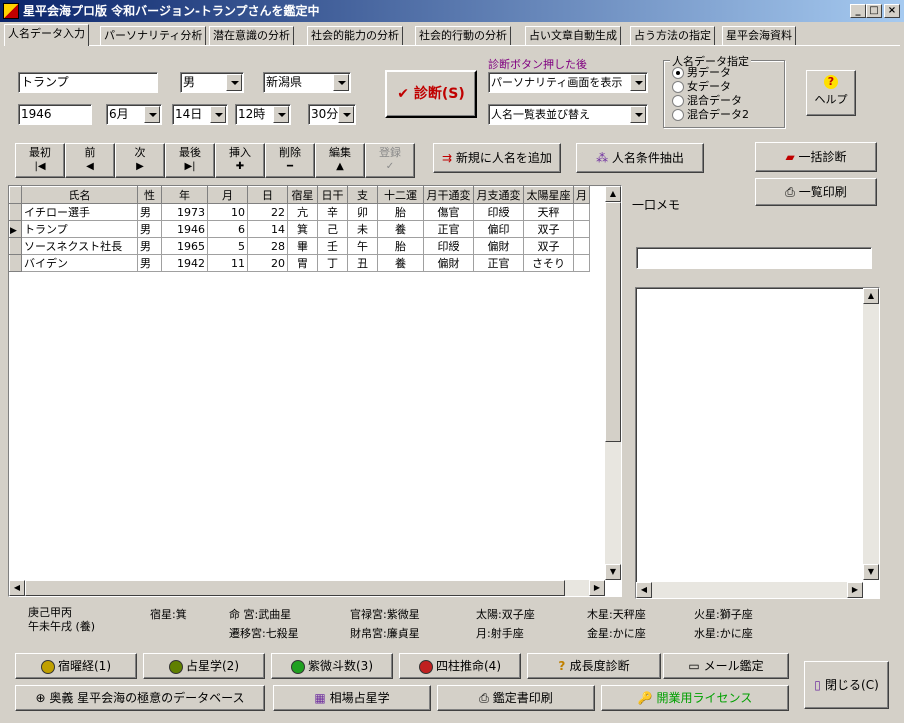  Describe the element at coordinates (362, 263) in the screenshot. I see `table-cell: 丑` at that location.